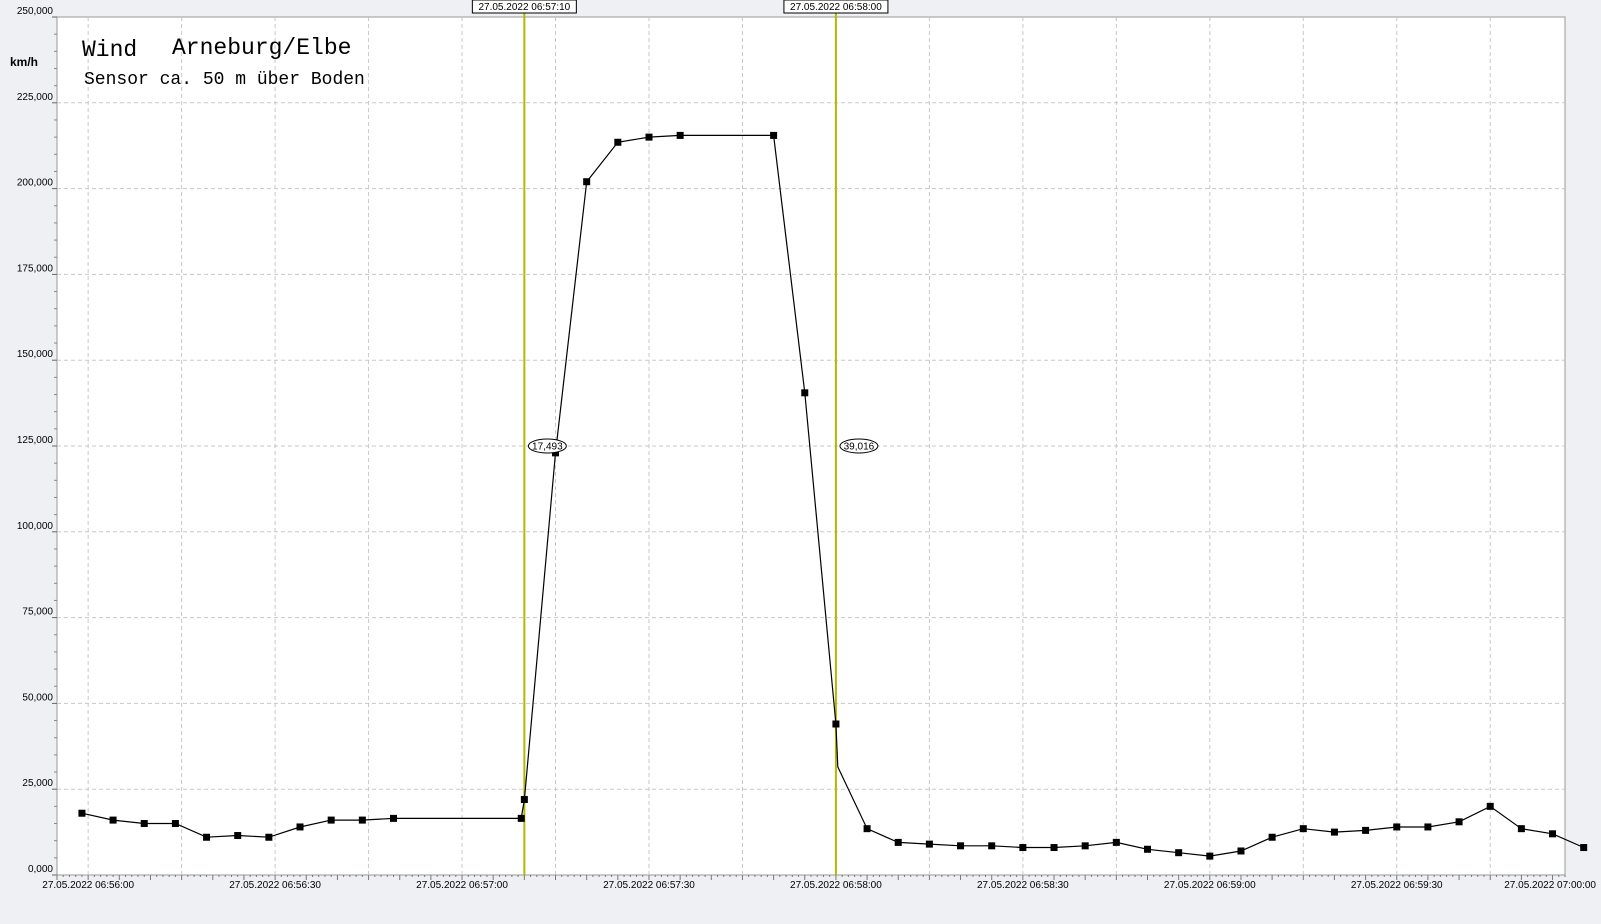 Image resolution: width=1601 pixels, height=924 pixels. Describe the element at coordinates (524, 7) in the screenshot. I see `cursor-time-label: 27.05.2022 06:57:10` at that location.